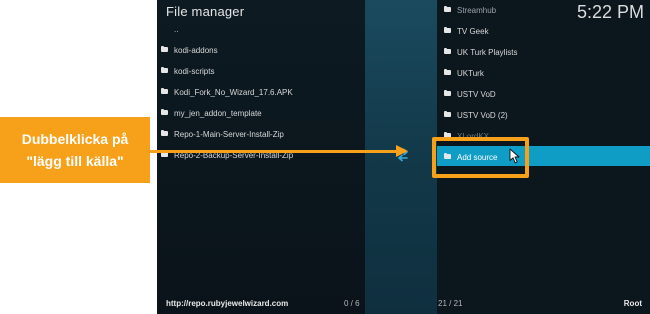 This screenshot has height=314, width=650. What do you see at coordinates (176, 29) in the screenshot?
I see `list-item-label: ..` at bounding box center [176, 29].